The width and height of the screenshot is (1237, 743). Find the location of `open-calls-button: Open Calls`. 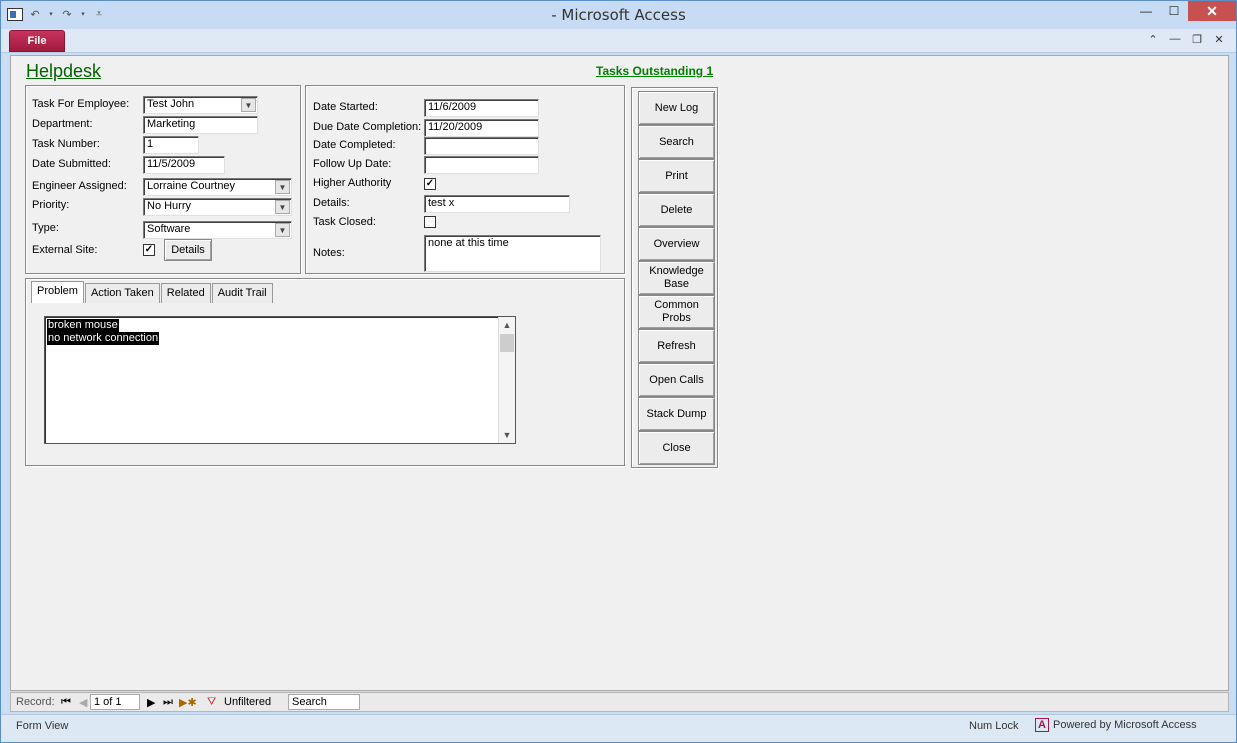

open-calls-button: Open Calls is located at coordinates (676, 380).